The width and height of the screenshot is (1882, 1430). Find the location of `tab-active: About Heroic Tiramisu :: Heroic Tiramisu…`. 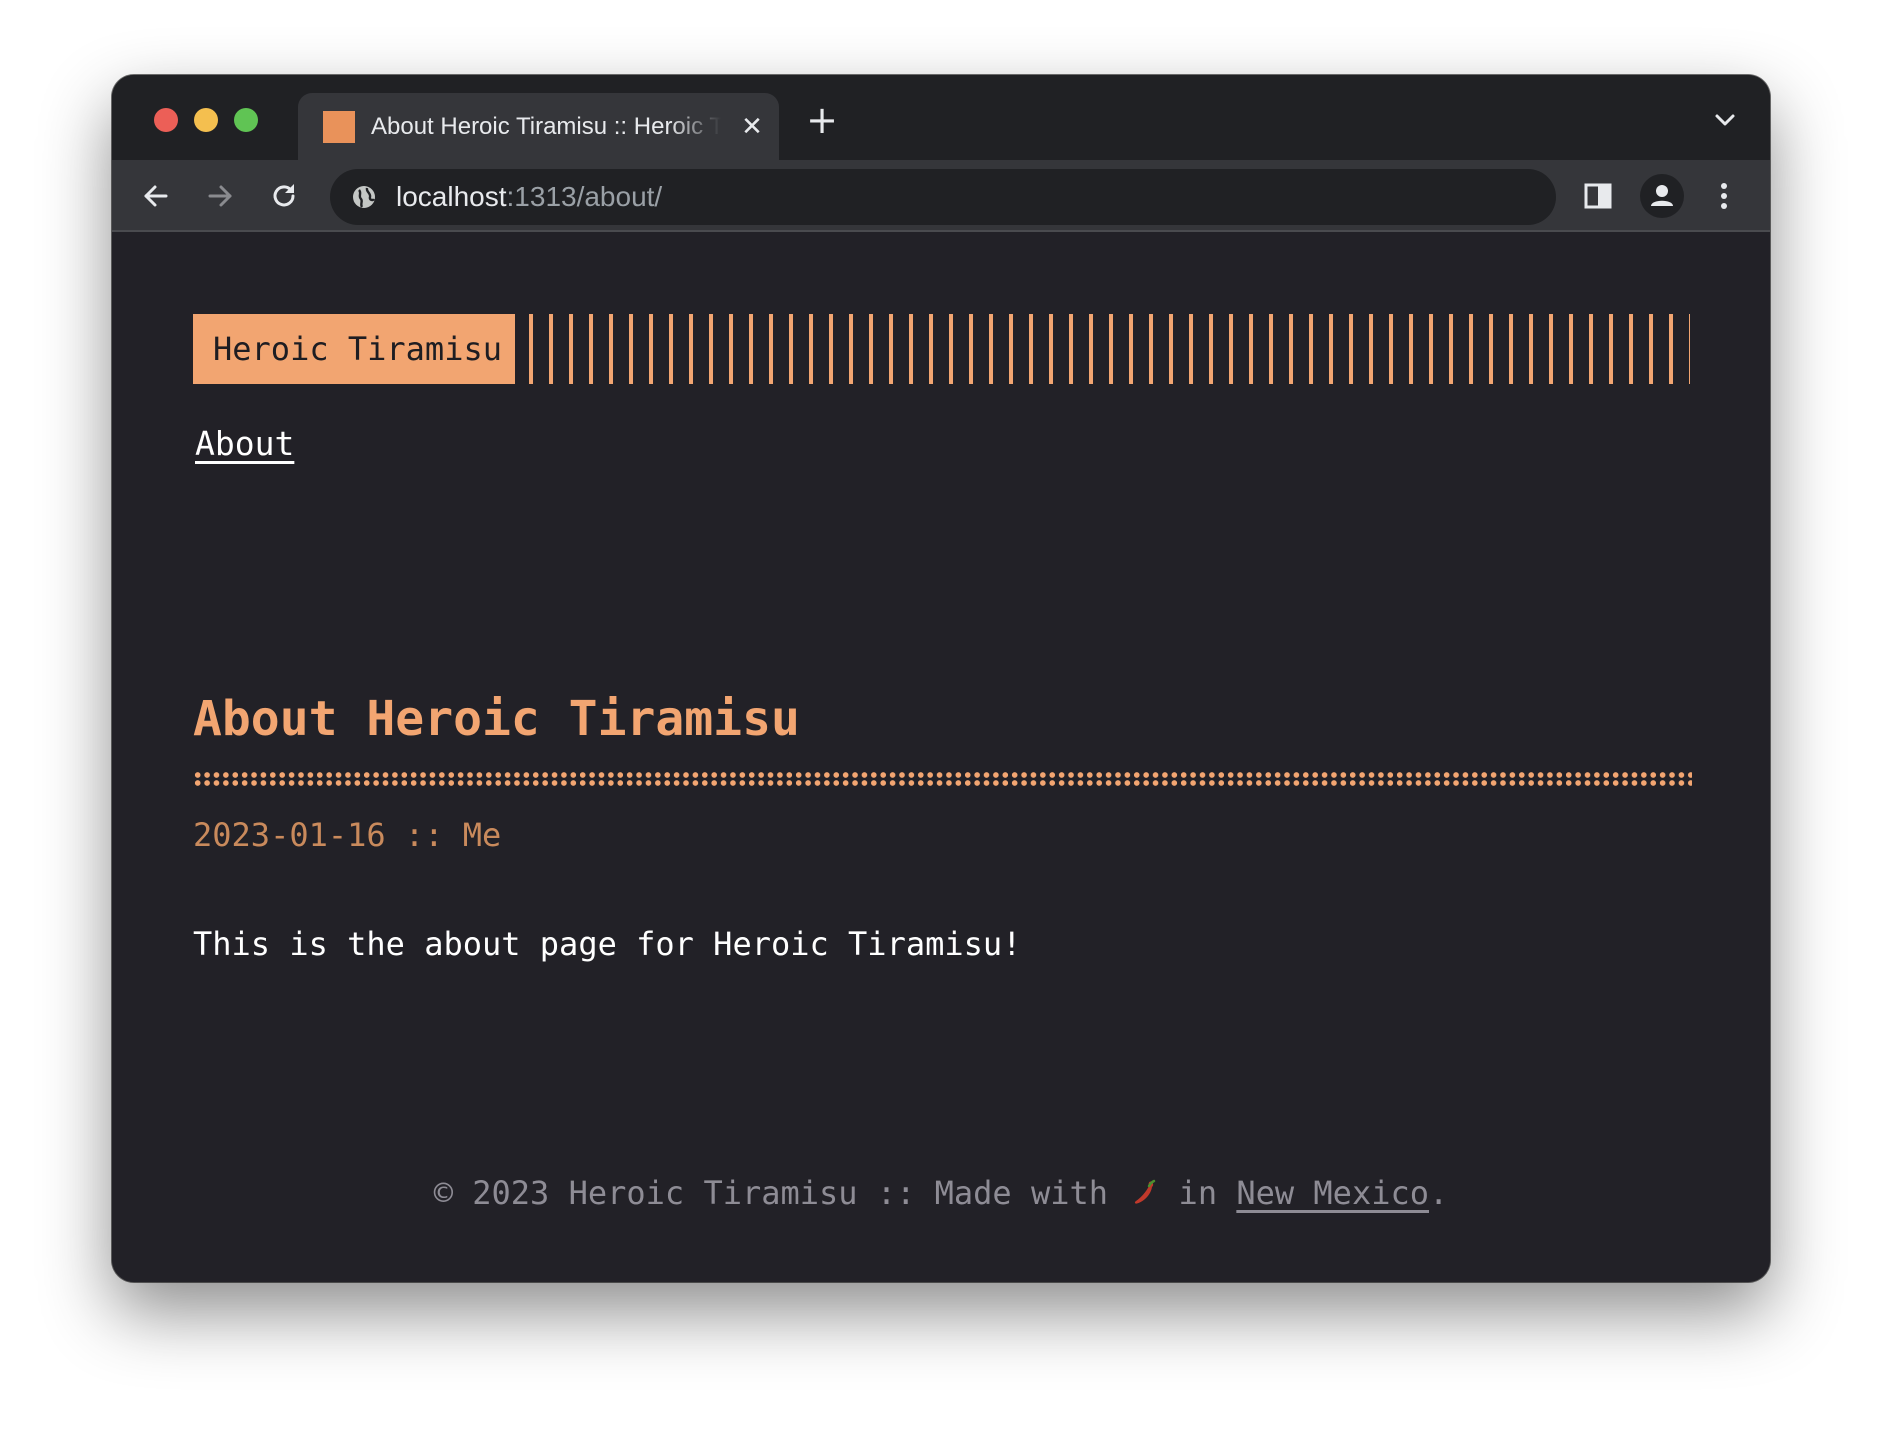

tab-active: About Heroic Tiramisu :: Heroic Tiramisu… is located at coordinates (538, 126).